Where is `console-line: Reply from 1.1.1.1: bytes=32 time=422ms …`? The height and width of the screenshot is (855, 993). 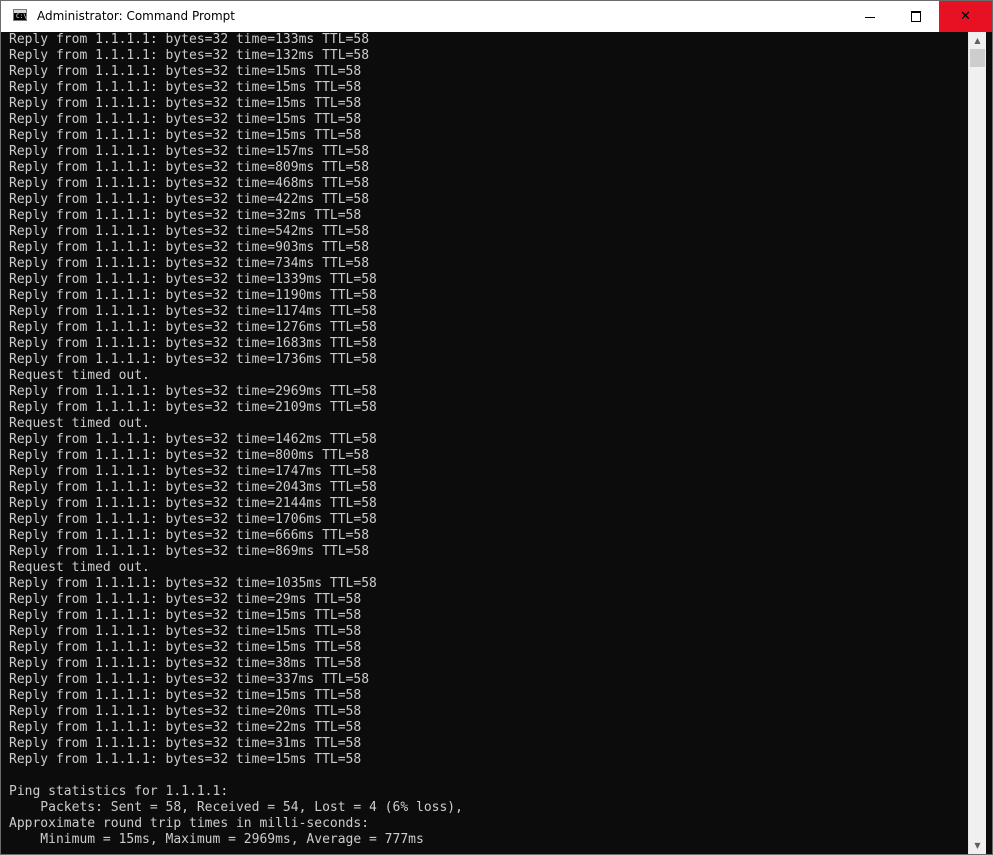 console-line: Reply from 1.1.1.1: bytes=32 time=422ms … is located at coordinates (189, 199).